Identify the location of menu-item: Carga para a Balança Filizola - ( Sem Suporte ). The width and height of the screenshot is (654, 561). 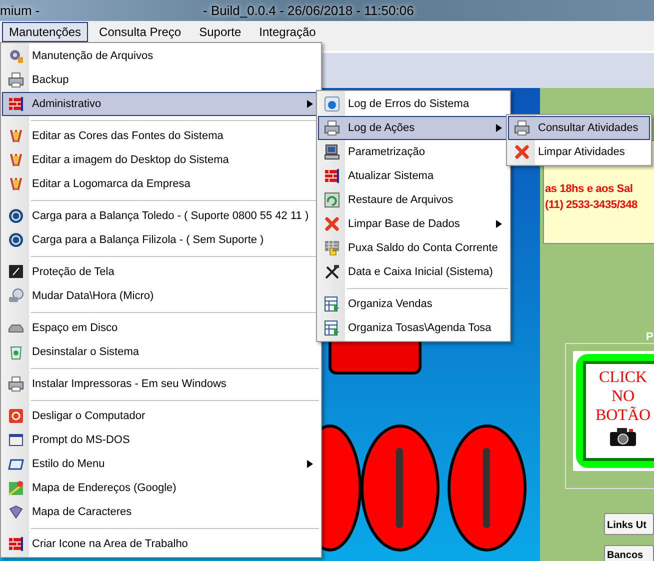
(161, 240).